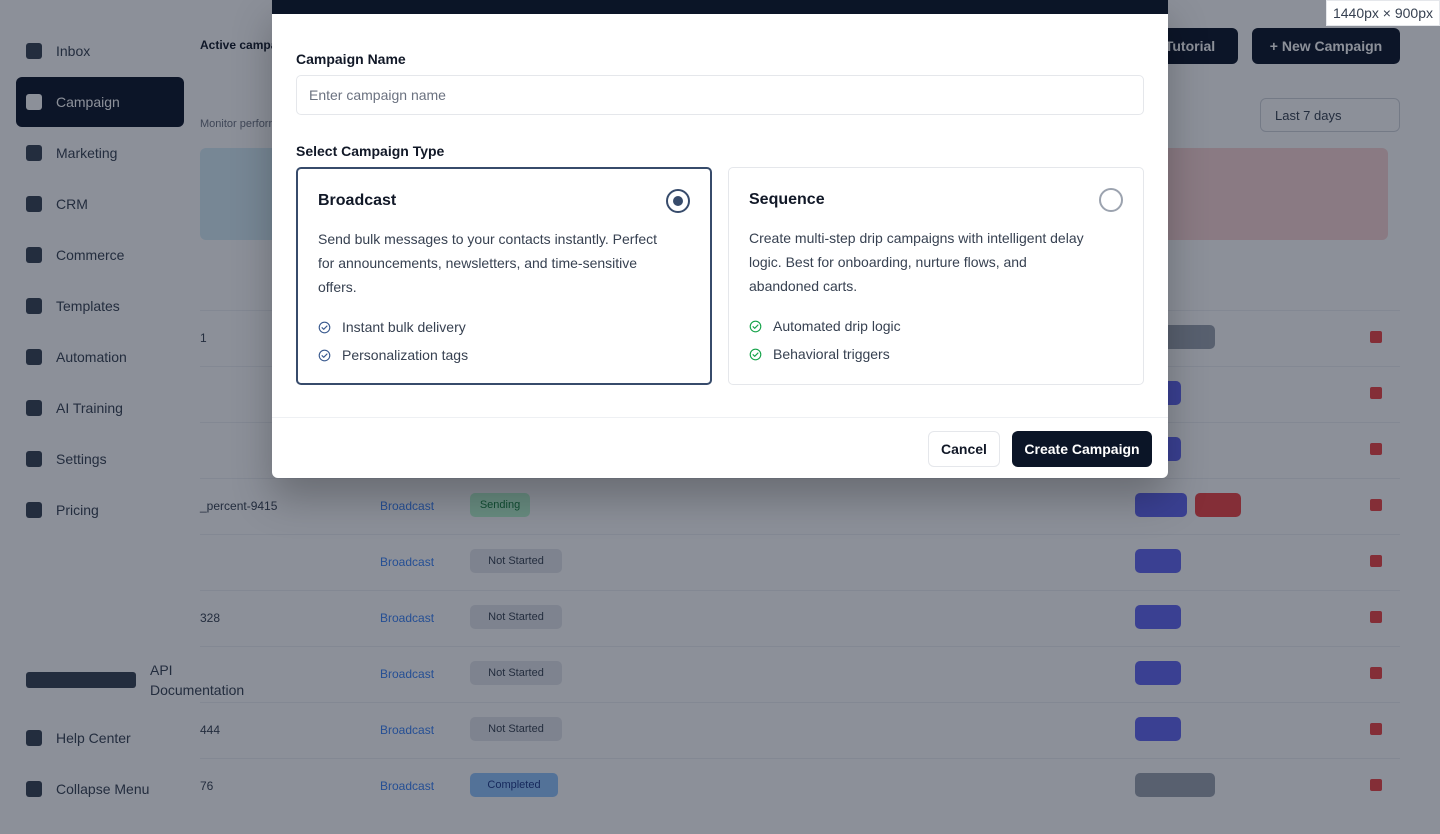 This screenshot has width=1440, height=834. Describe the element at coordinates (1082, 449) in the screenshot. I see `create-campaign-button: Create Campaign` at that location.